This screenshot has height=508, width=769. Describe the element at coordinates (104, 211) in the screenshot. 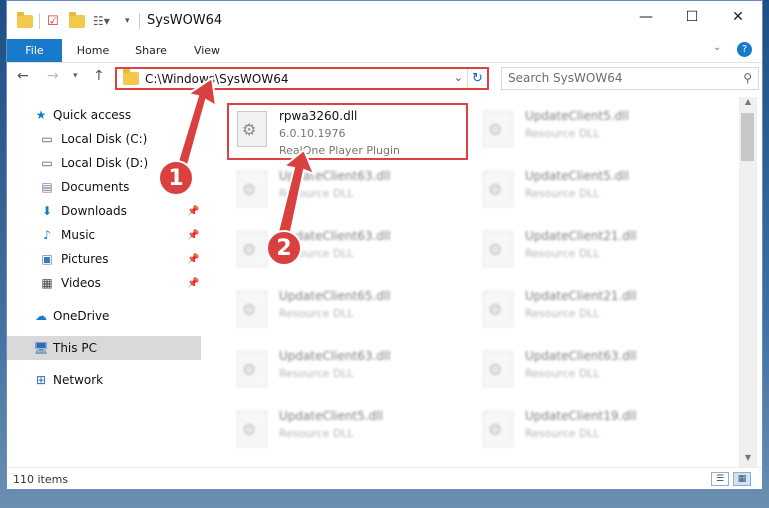

I see `sidebar-item-downloads: ⬇ Downloads 📌` at that location.